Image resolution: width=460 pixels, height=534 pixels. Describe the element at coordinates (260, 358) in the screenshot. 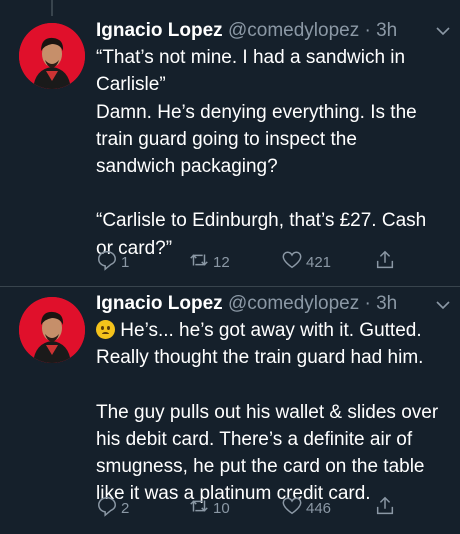

I see `tweet-line: Really thought the train guard had him.` at that location.